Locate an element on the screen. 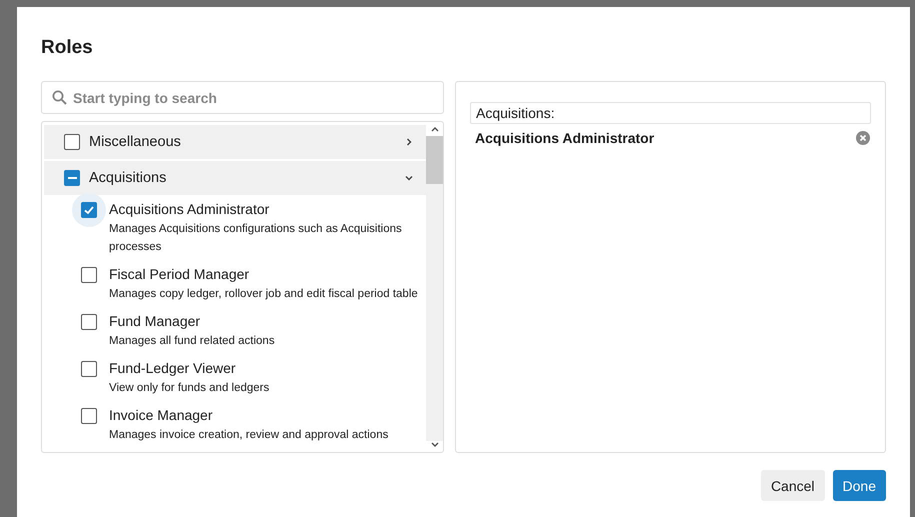 The width and height of the screenshot is (915, 517). role-name: Fiscal Period Manager is located at coordinates (179, 274).